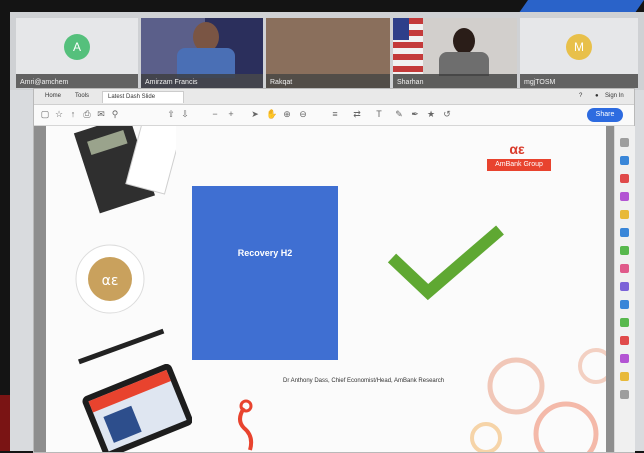  Describe the element at coordinates (624, 394) in the screenshot. I see `settings-icon` at that location.